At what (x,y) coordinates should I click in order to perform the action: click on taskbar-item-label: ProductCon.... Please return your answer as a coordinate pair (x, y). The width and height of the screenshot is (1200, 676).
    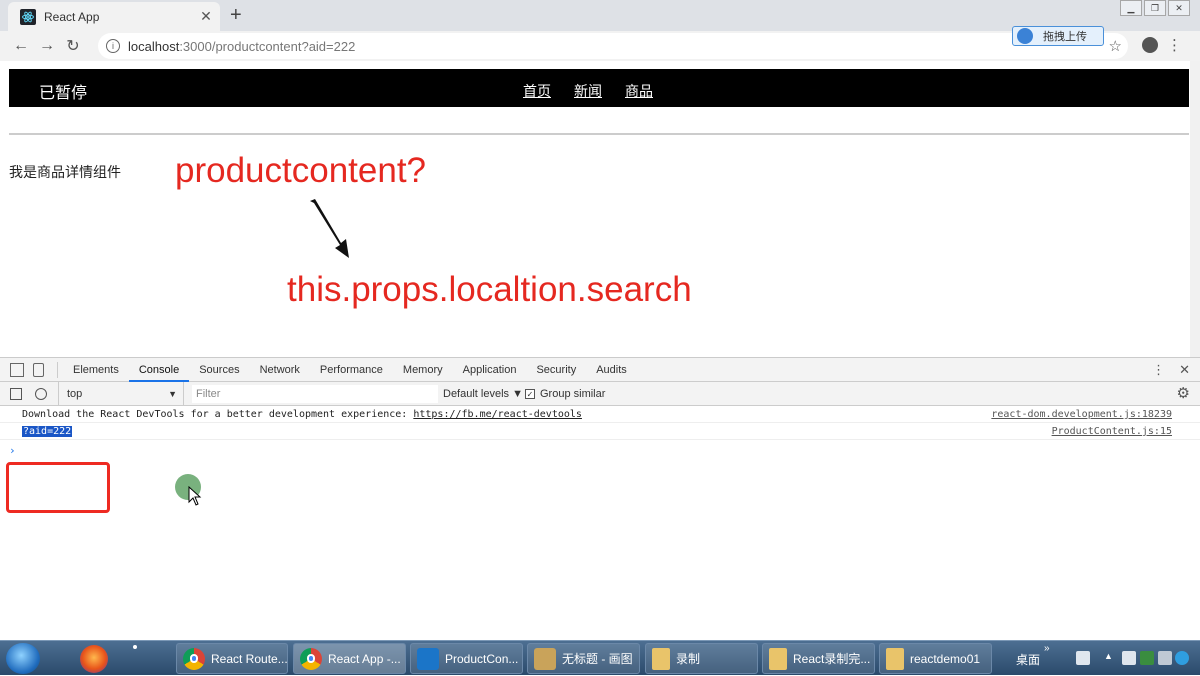
    Looking at the image, I should click on (482, 658).